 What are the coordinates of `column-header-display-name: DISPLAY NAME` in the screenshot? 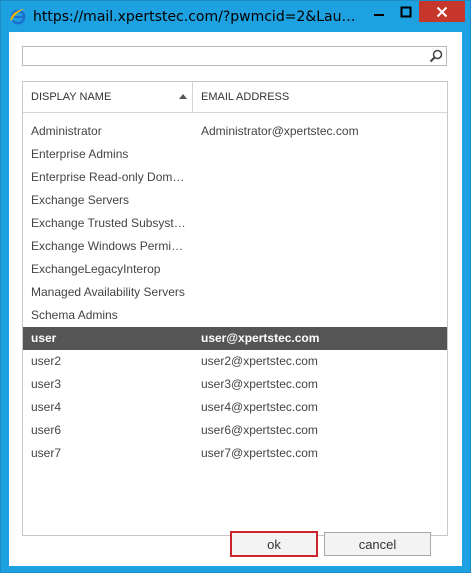 It's located at (108, 97).